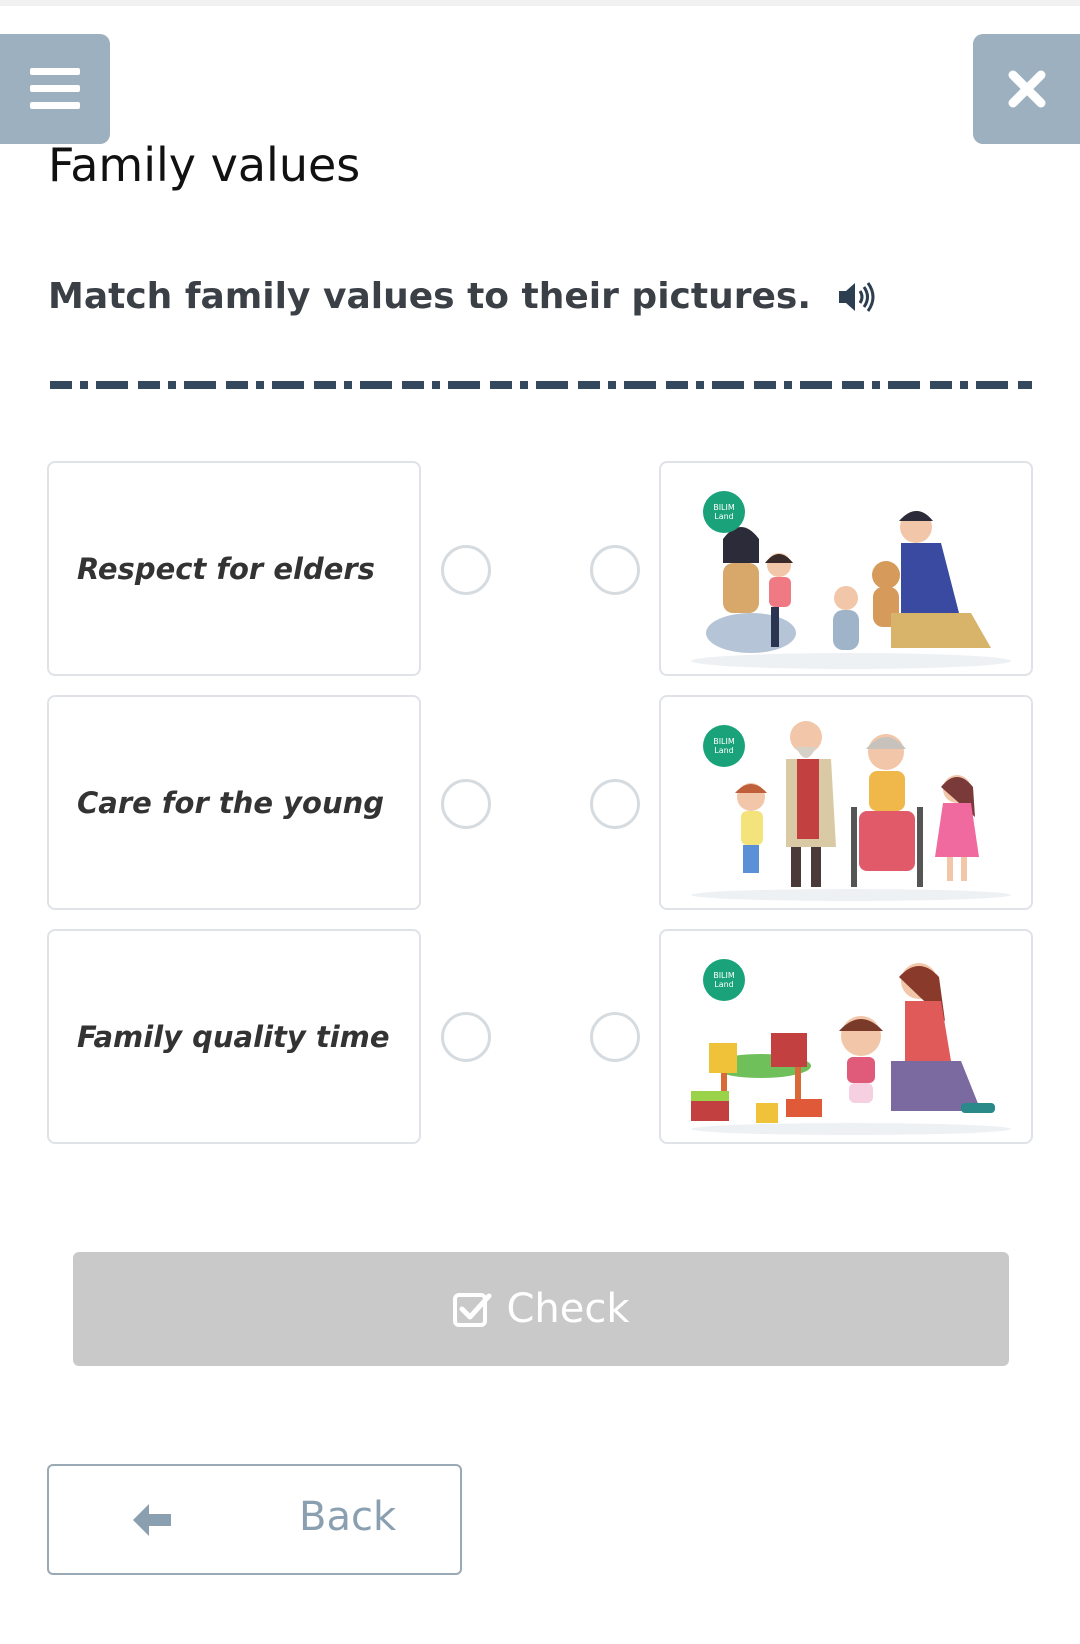  Describe the element at coordinates (472, 1310) in the screenshot. I see `checkbox-icon` at that location.